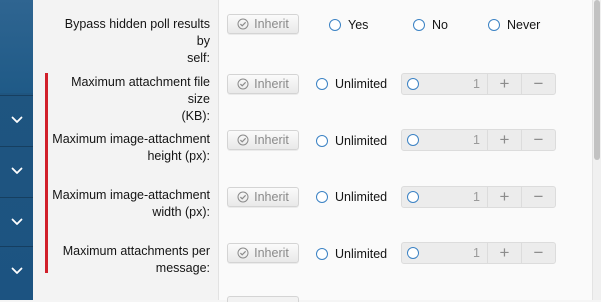 This screenshot has width=601, height=302. Describe the element at coordinates (263, 299) in the screenshot. I see `inherit-button` at that location.